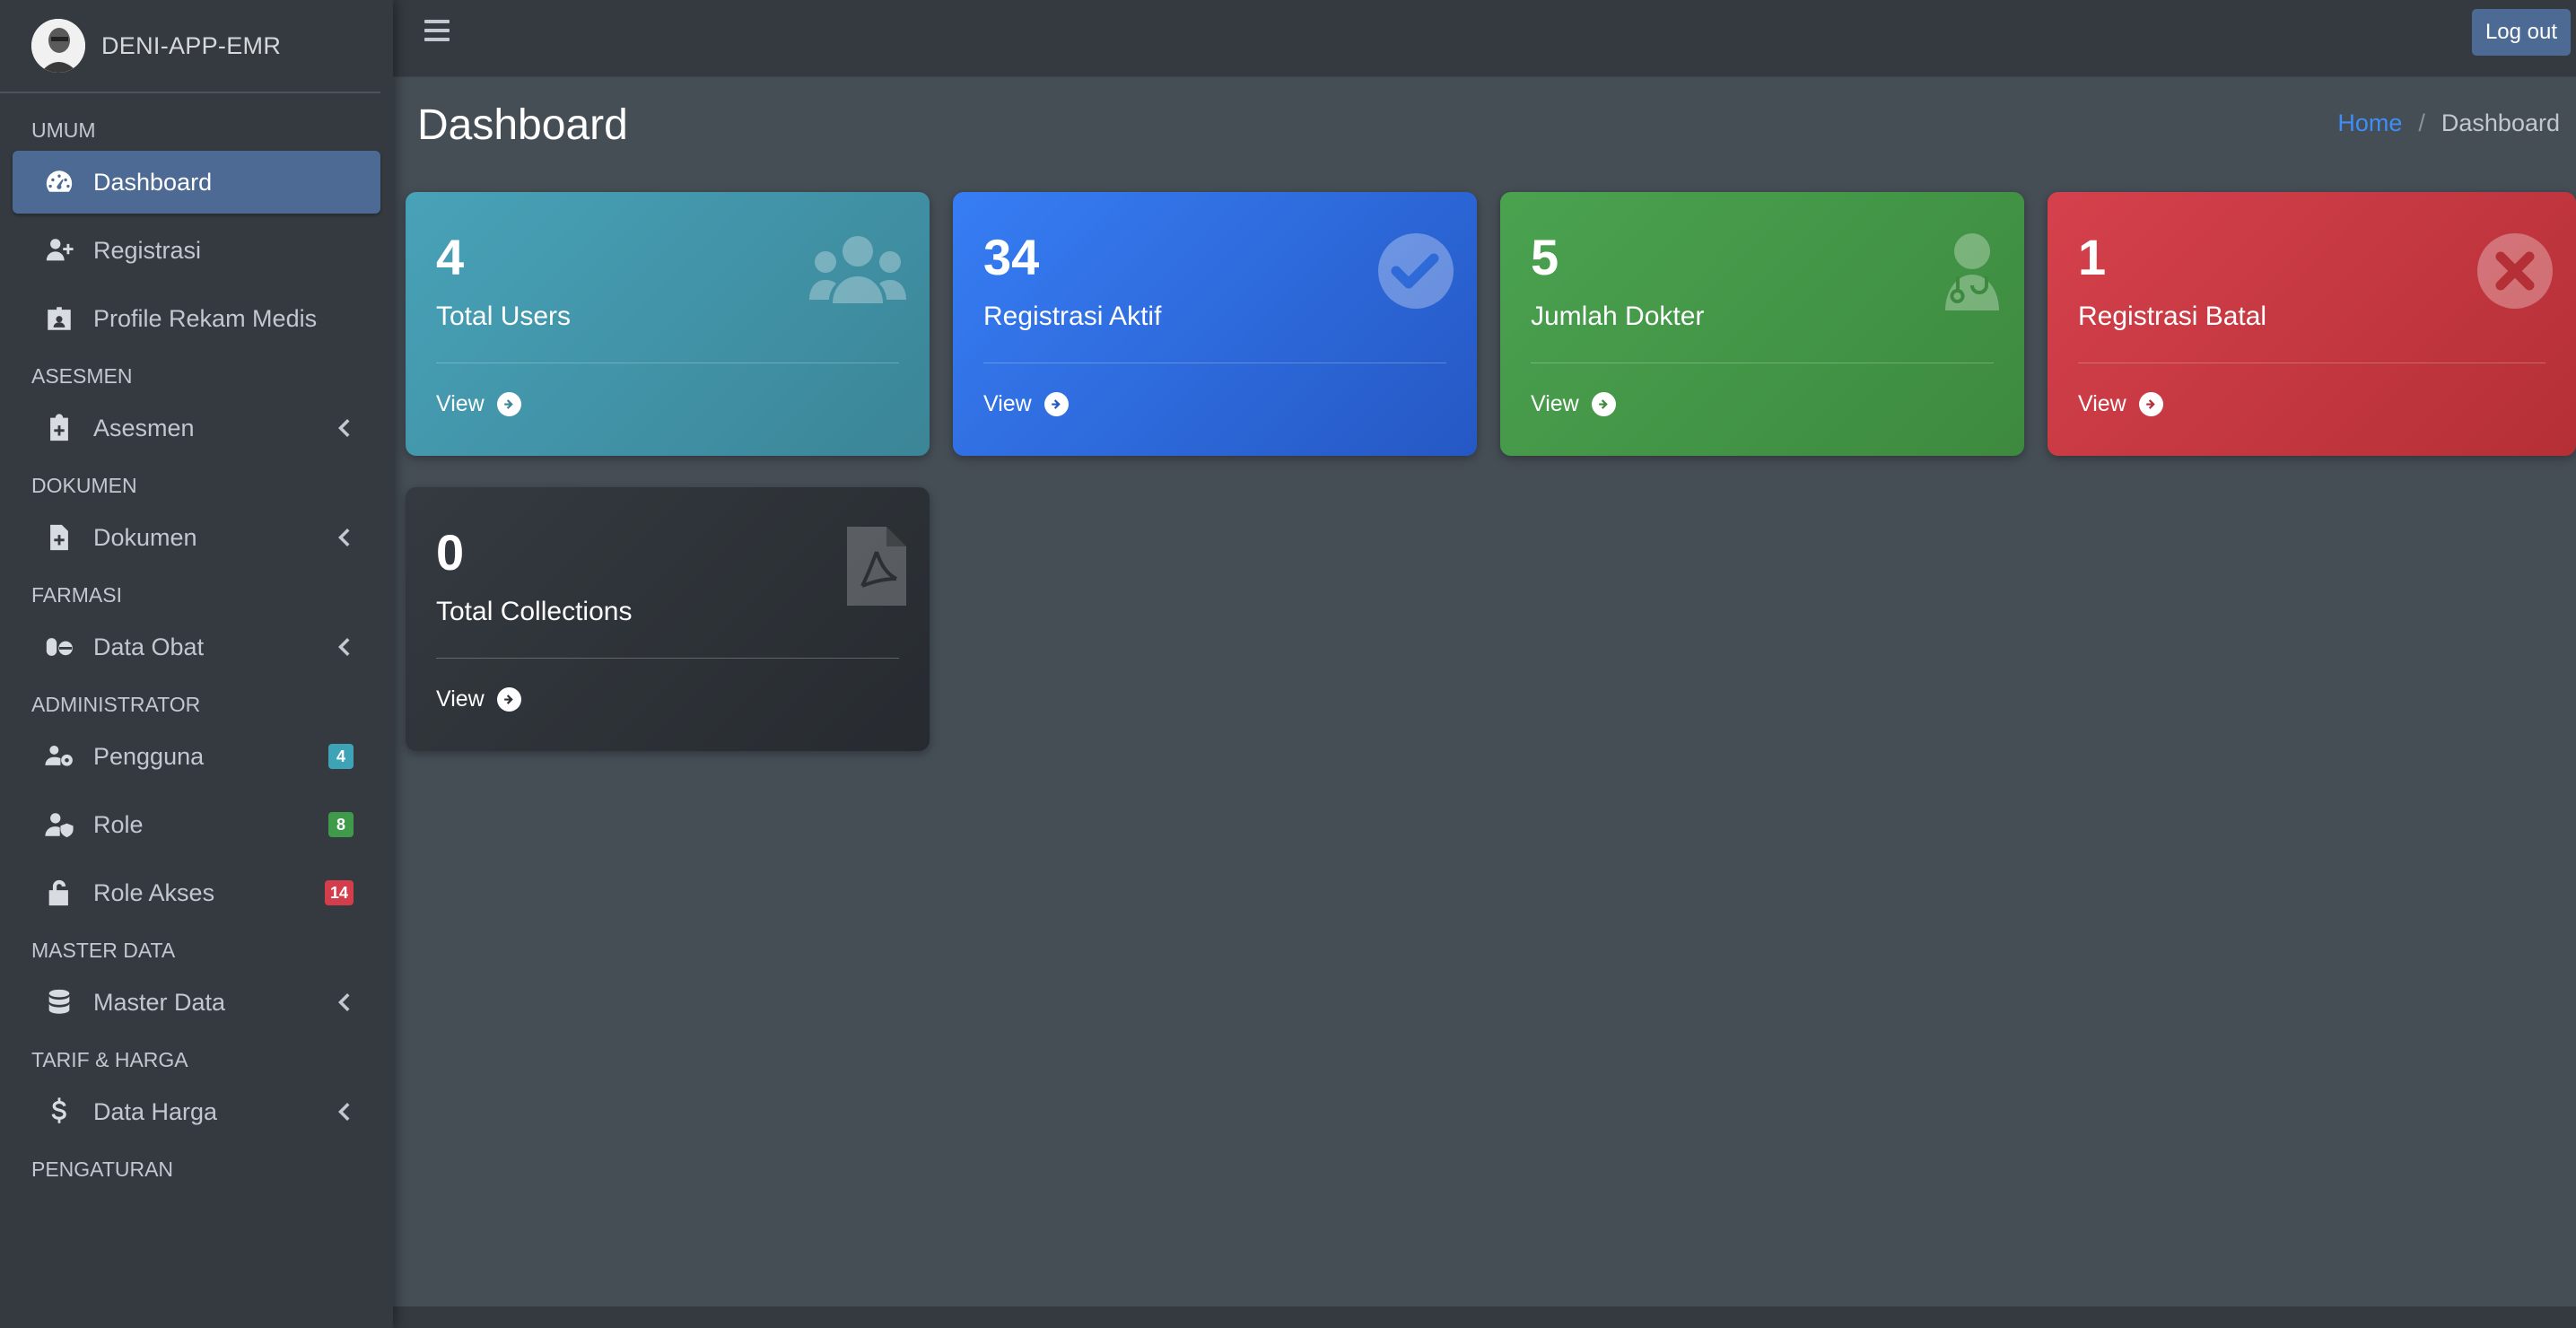 The width and height of the screenshot is (2576, 1328). I want to click on sidebar-item-label: Dokumen, so click(145, 537).